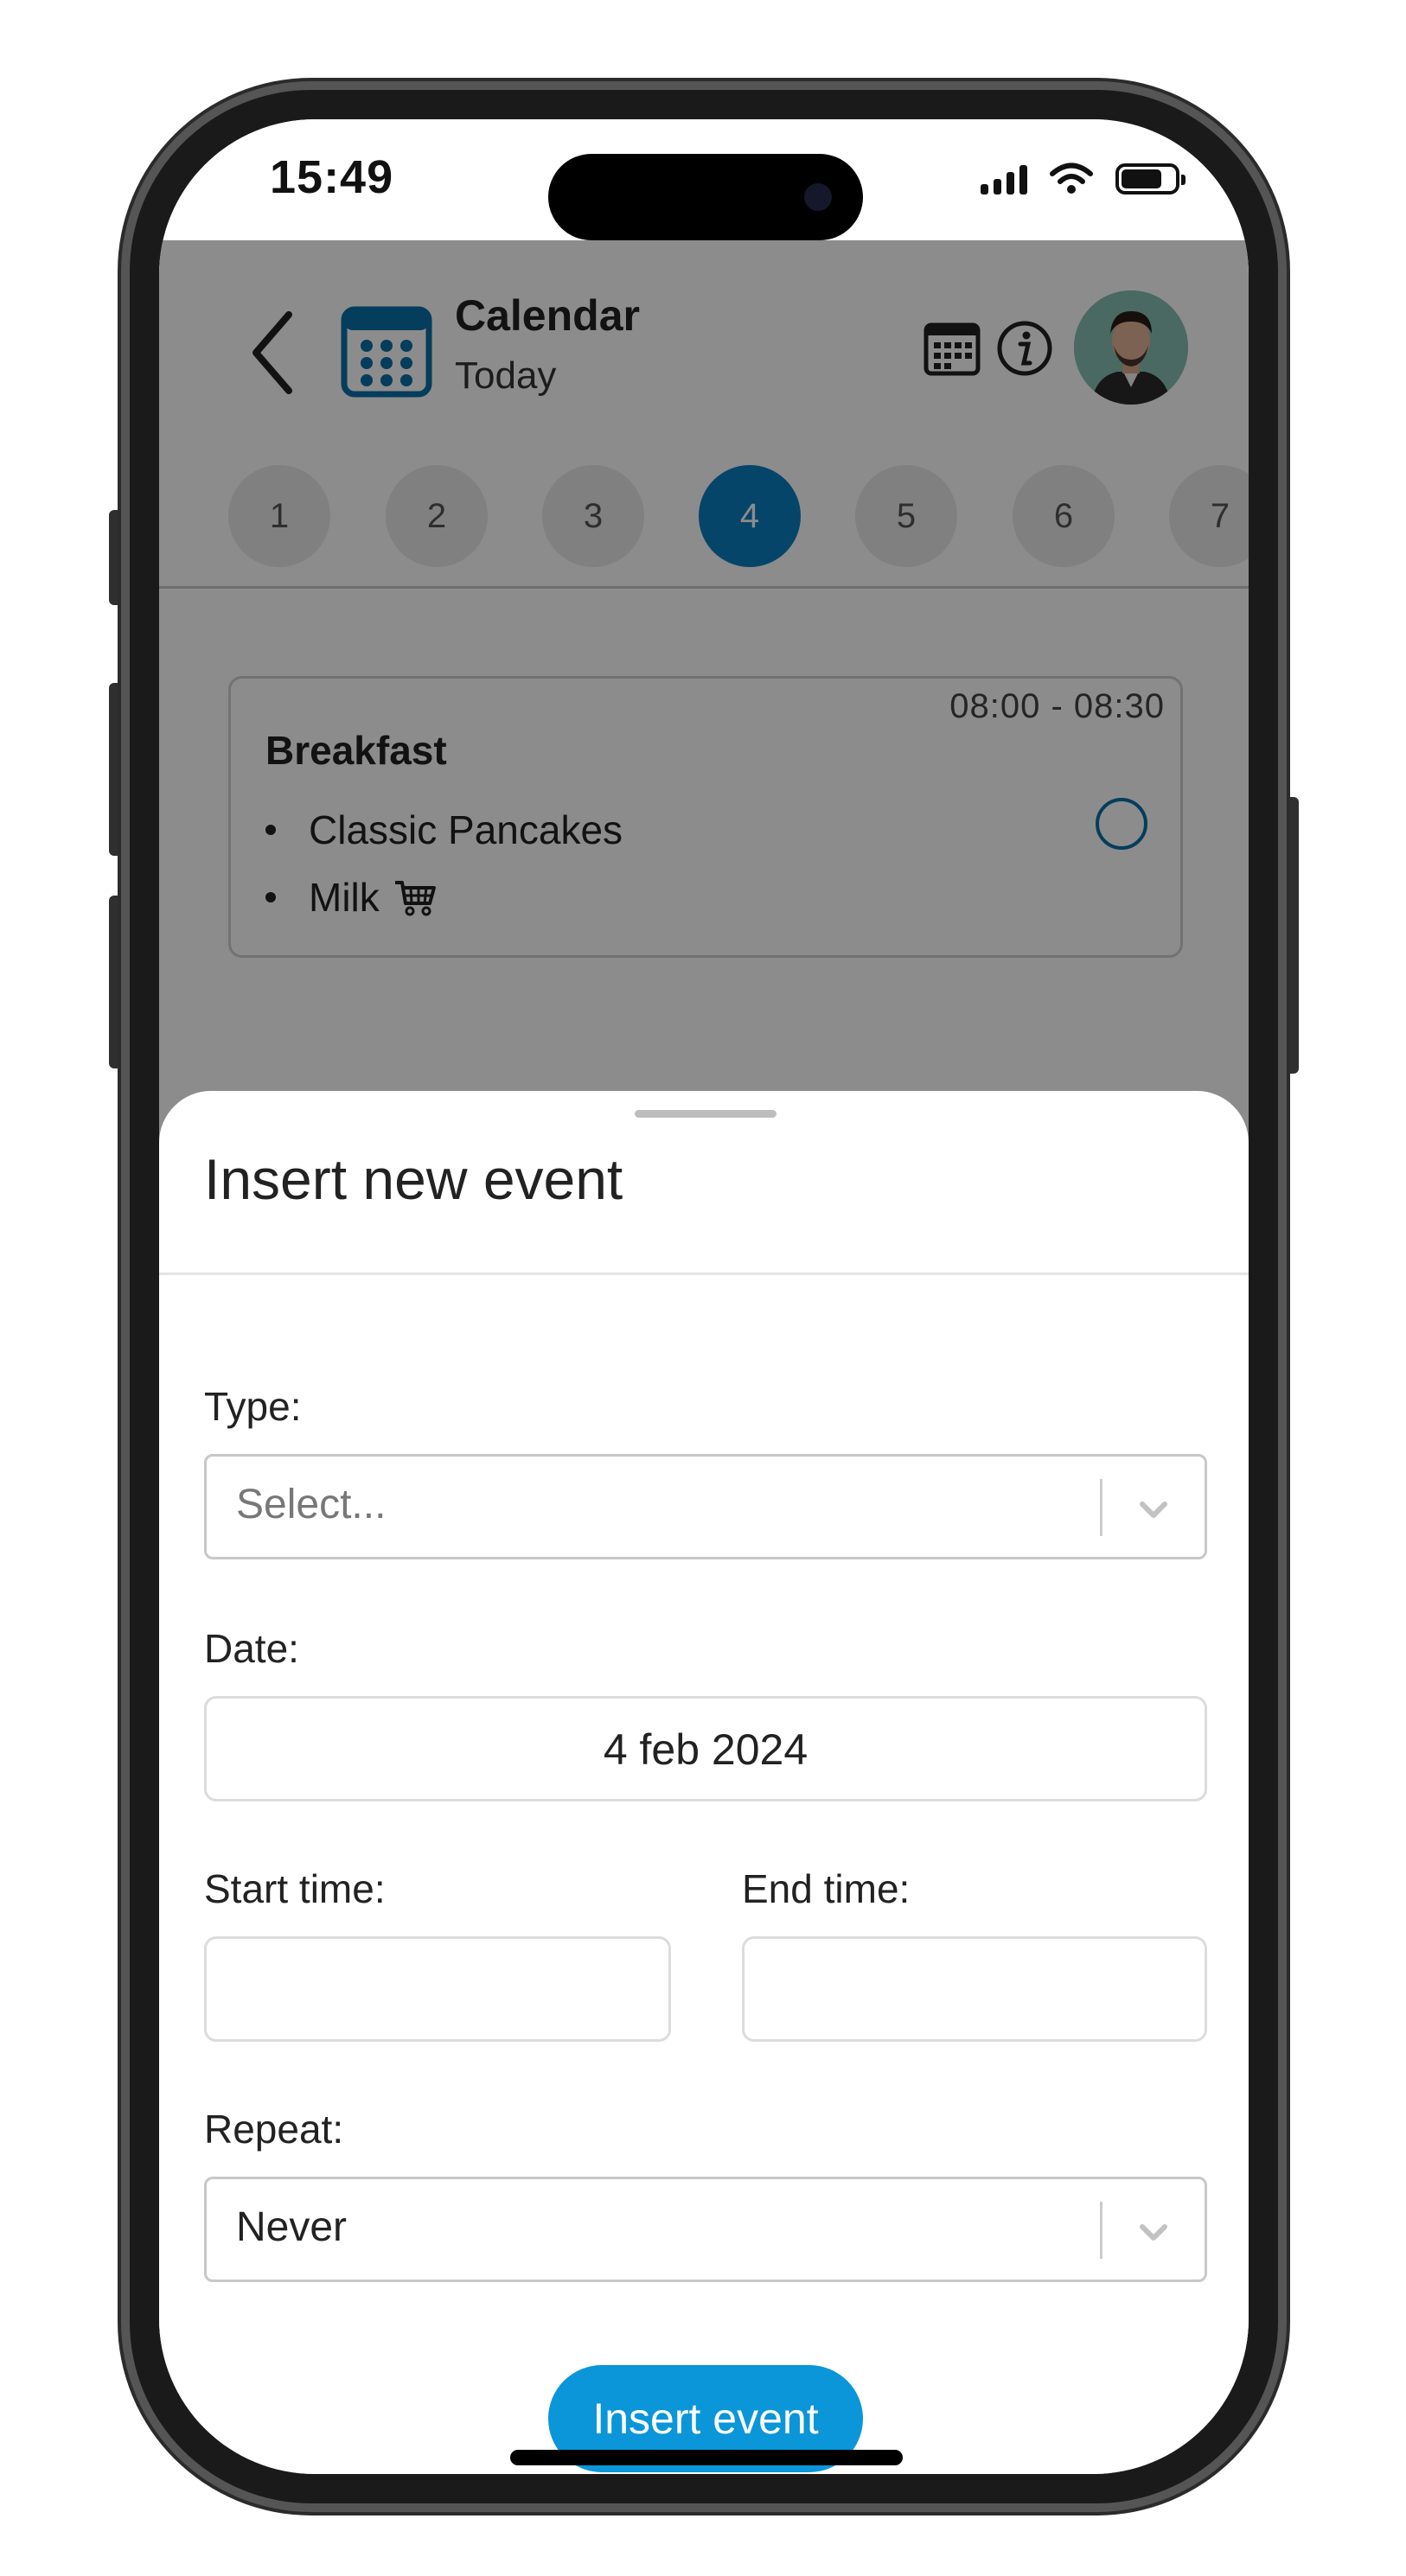 The image size is (1406, 2576). I want to click on sheet-drag-handle, so click(705, 1114).